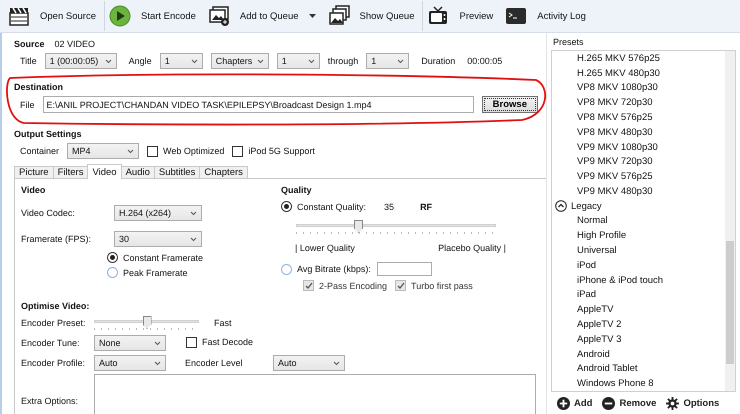 Image resolution: width=740 pixels, height=414 pixels. What do you see at coordinates (137, 172) in the screenshot?
I see `tab: Audio` at bounding box center [137, 172].